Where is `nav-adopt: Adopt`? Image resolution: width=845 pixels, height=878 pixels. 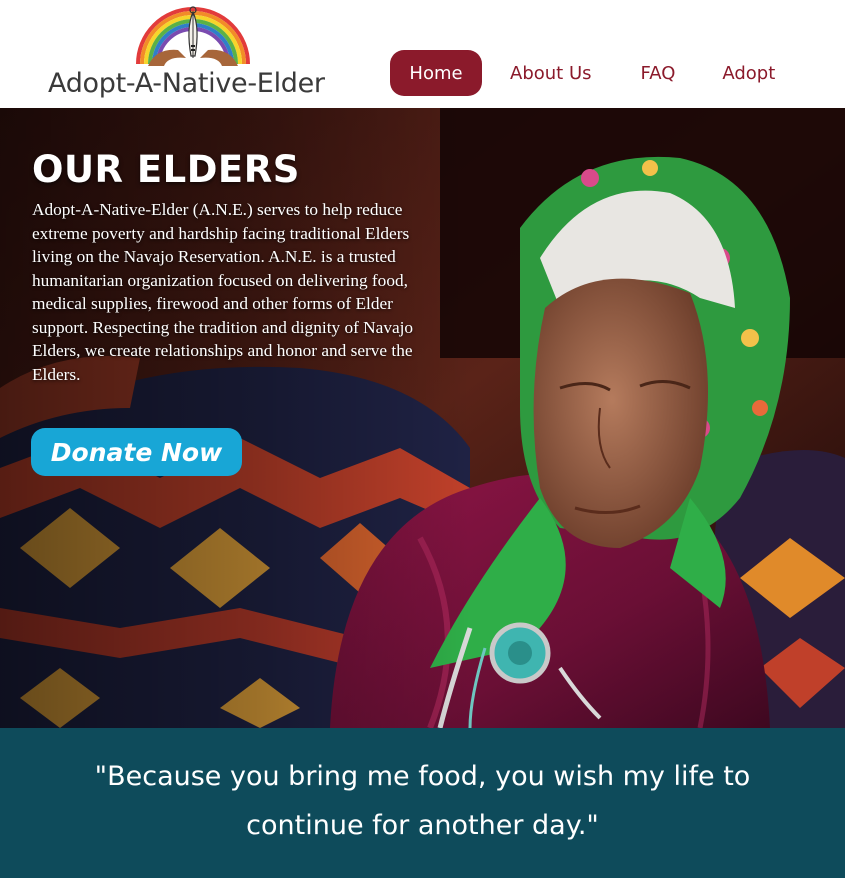
nav-adopt: Adopt is located at coordinates (748, 73).